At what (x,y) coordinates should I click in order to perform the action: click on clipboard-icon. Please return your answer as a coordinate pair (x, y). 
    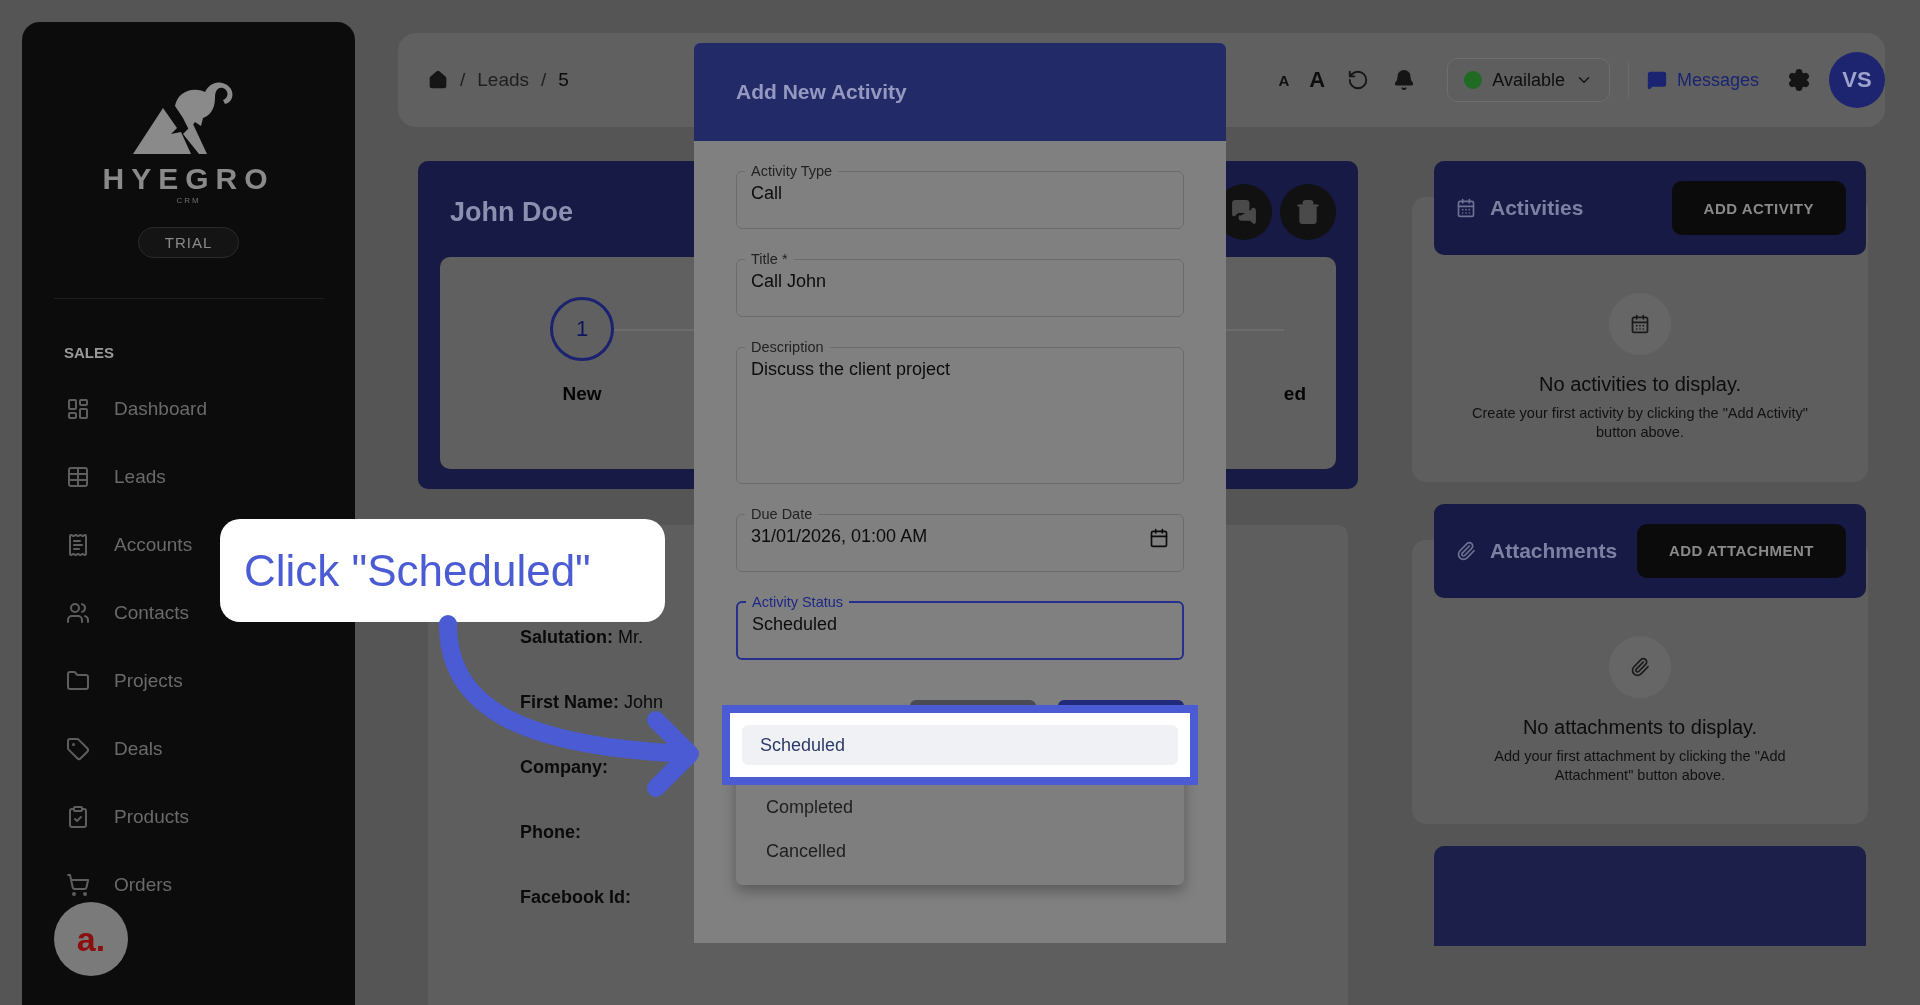
    Looking at the image, I should click on (78, 817).